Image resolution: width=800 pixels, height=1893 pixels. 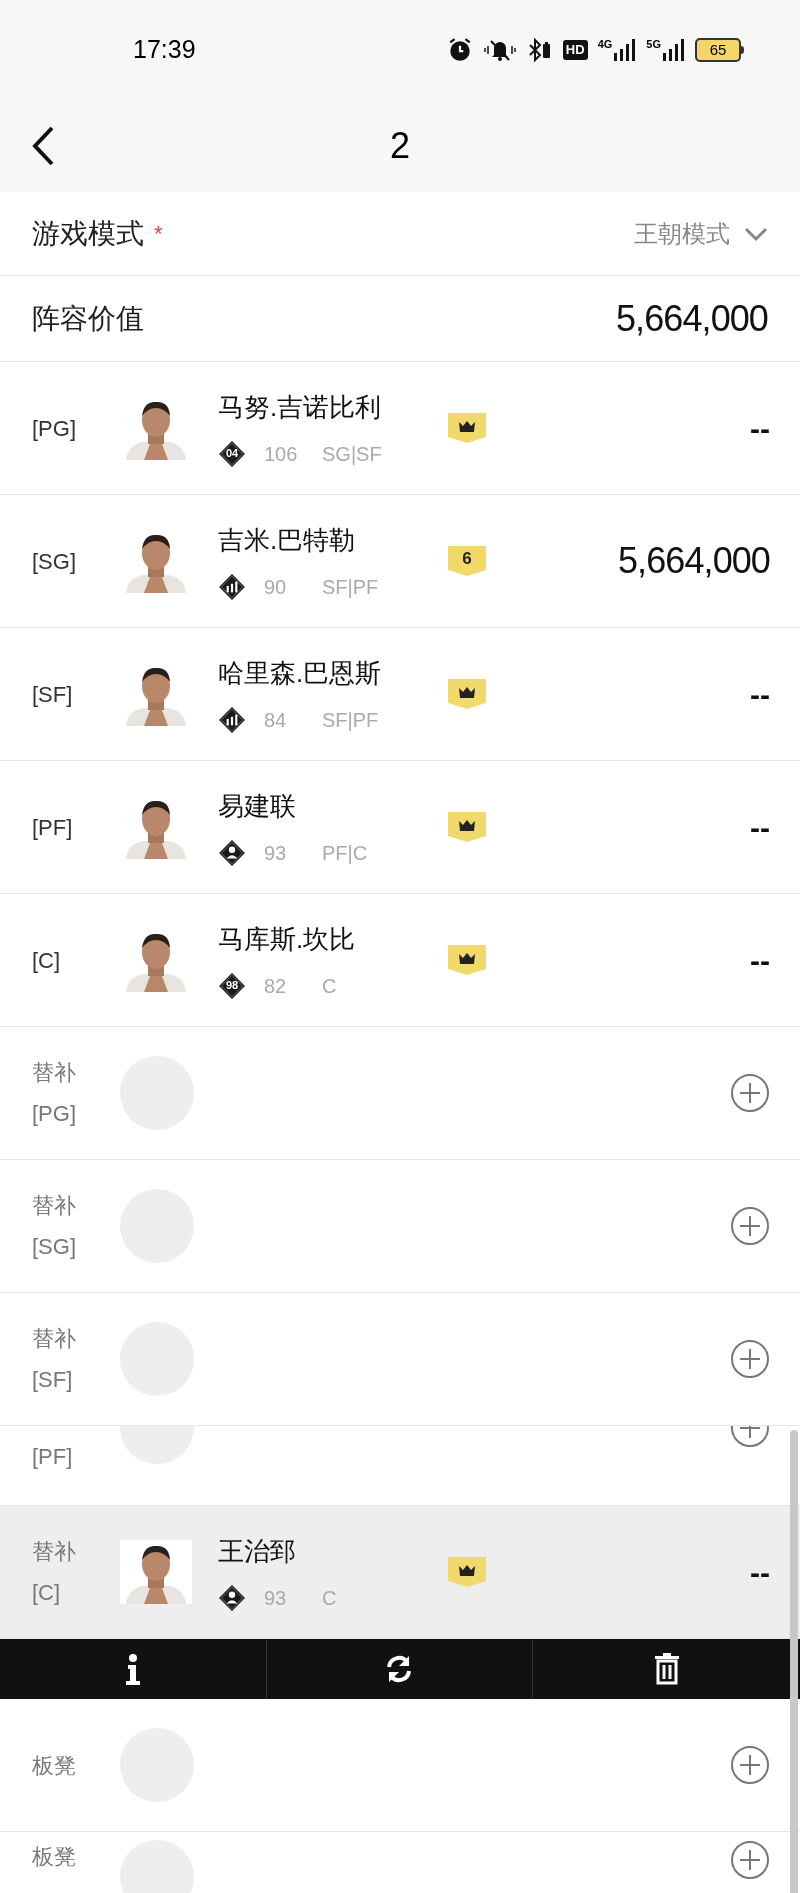 I want to click on trash-icon, so click(x=666, y=1669).